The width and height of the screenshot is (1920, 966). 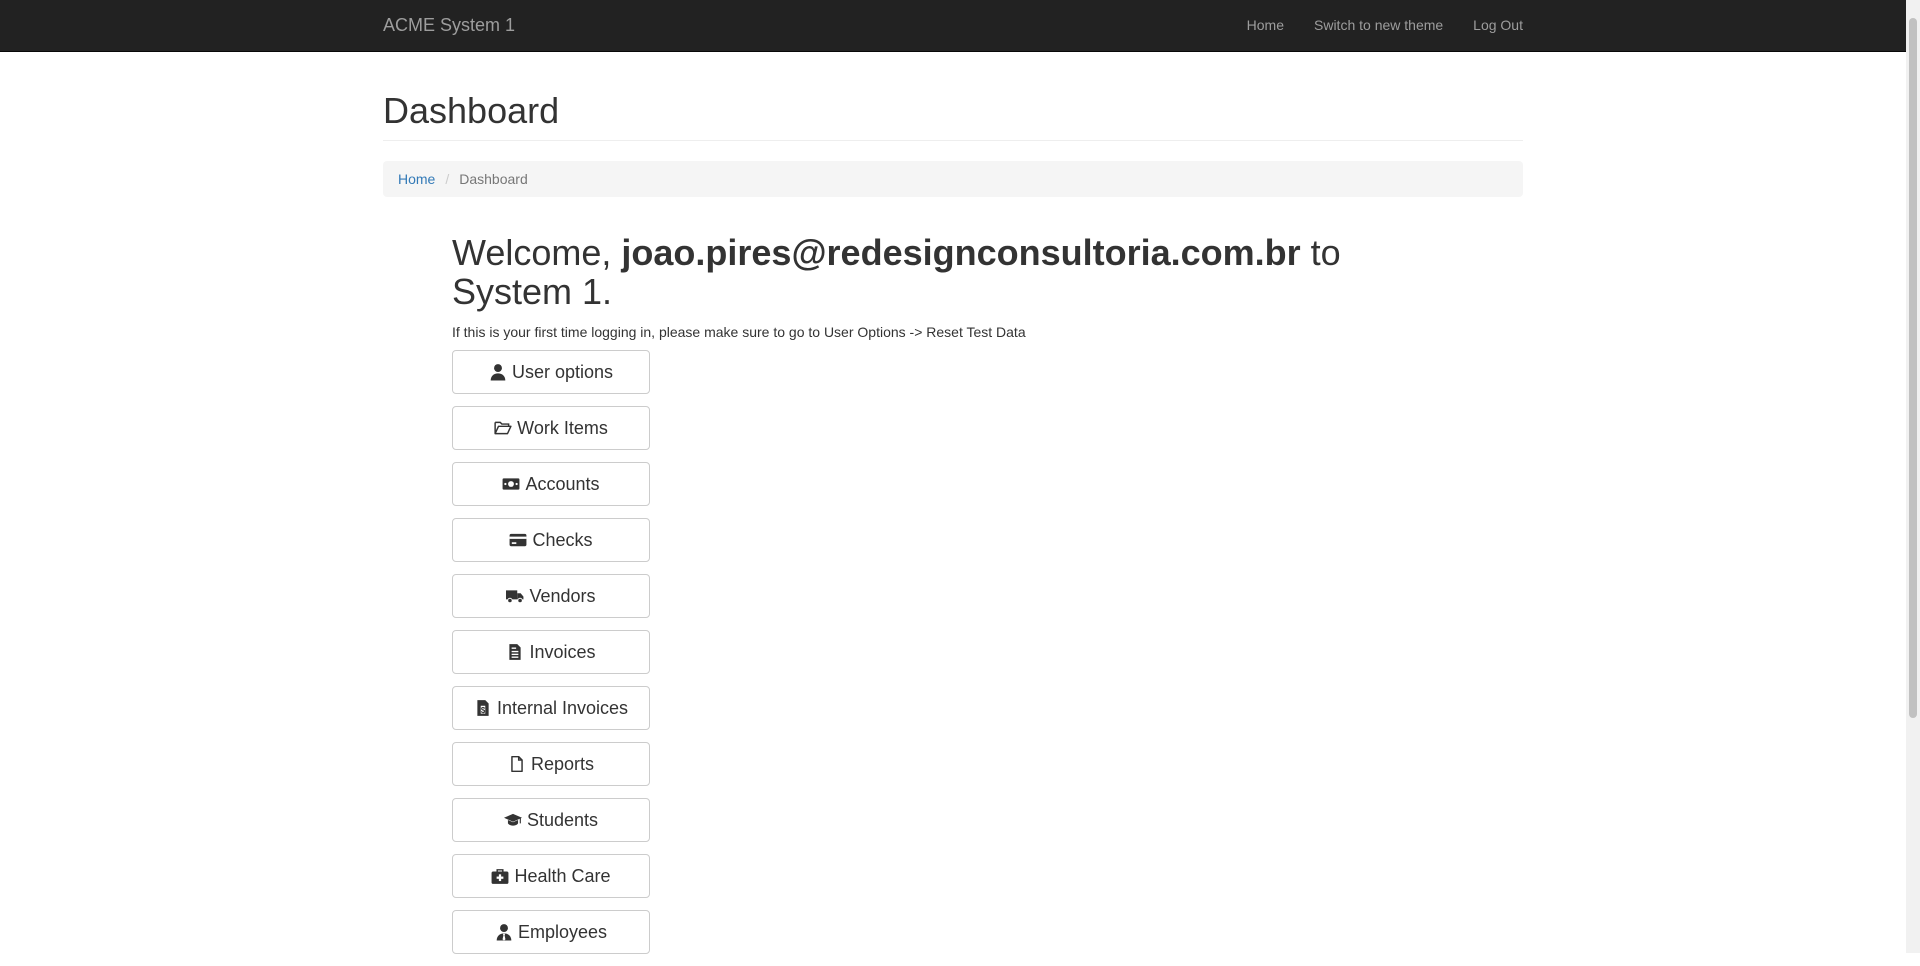 I want to click on medkit-icon, so click(x=500, y=876).